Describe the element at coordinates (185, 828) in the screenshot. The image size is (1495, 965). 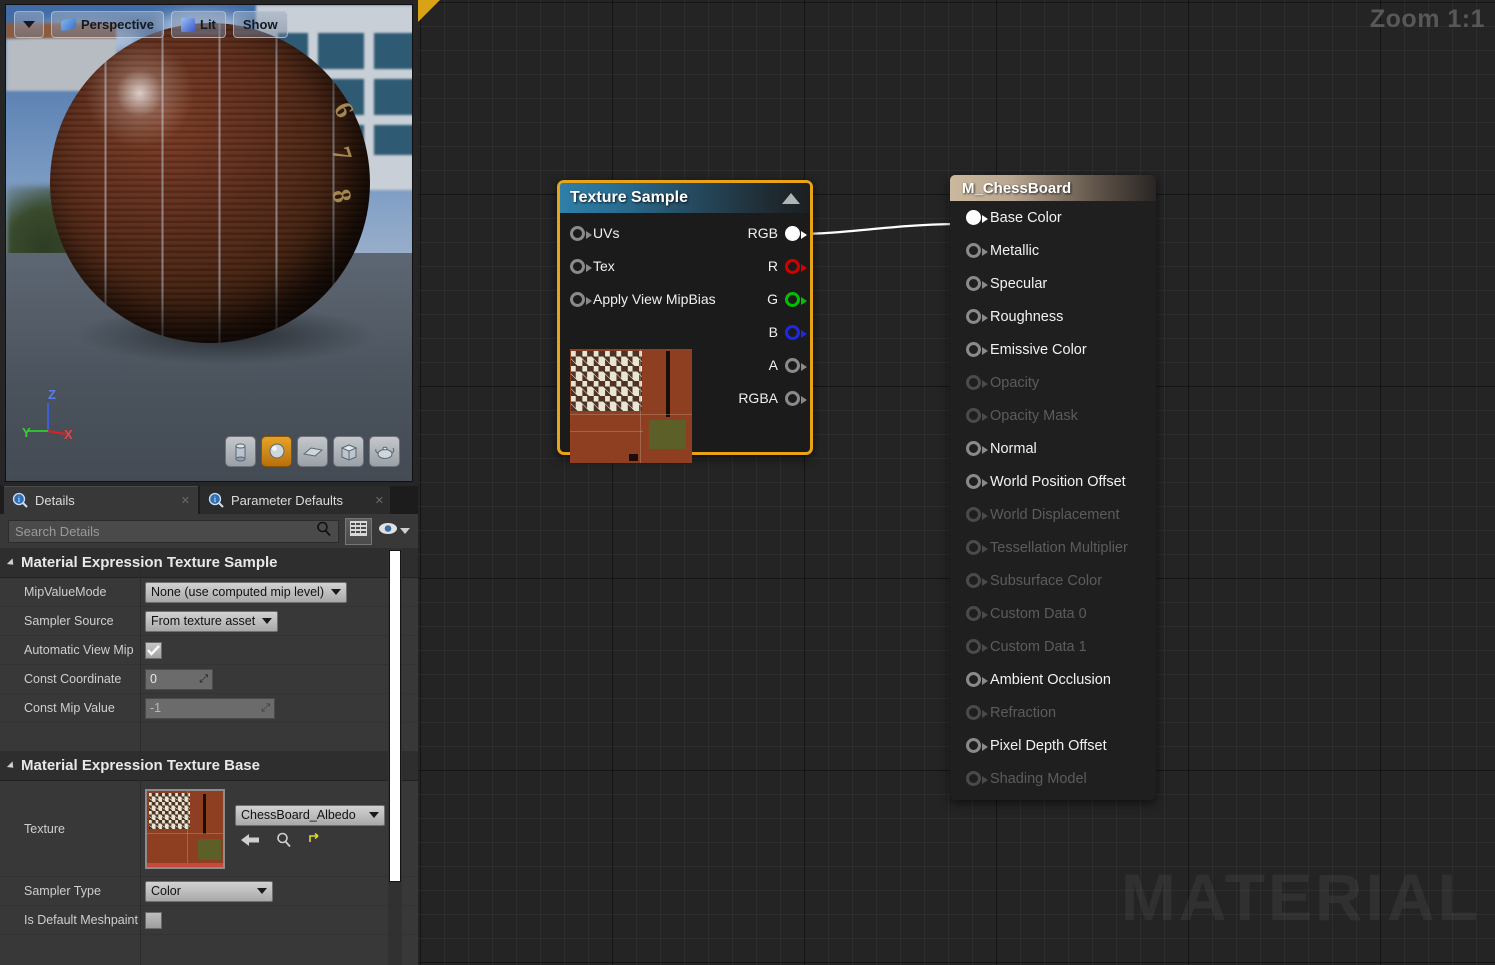
I see `texture-thumbnail` at that location.